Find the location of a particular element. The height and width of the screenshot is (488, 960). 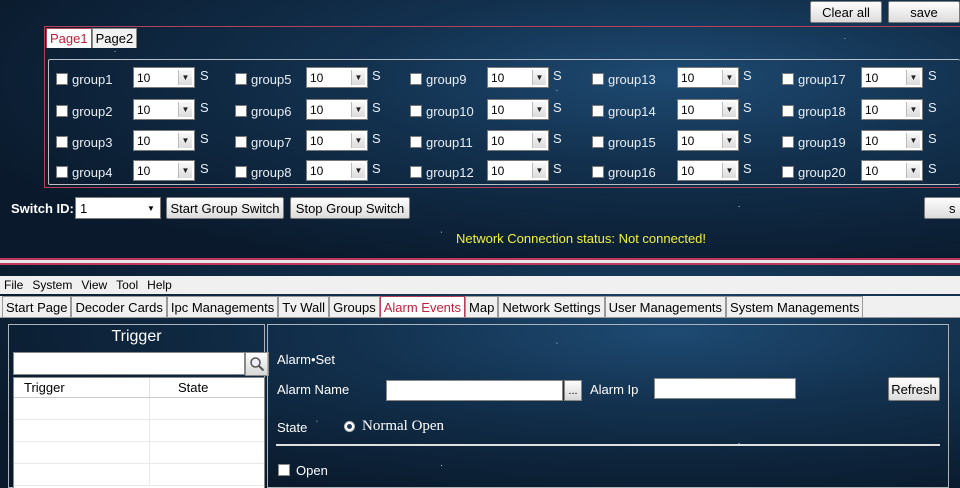

group-checkbox-item: group4 is located at coordinates (84, 172).